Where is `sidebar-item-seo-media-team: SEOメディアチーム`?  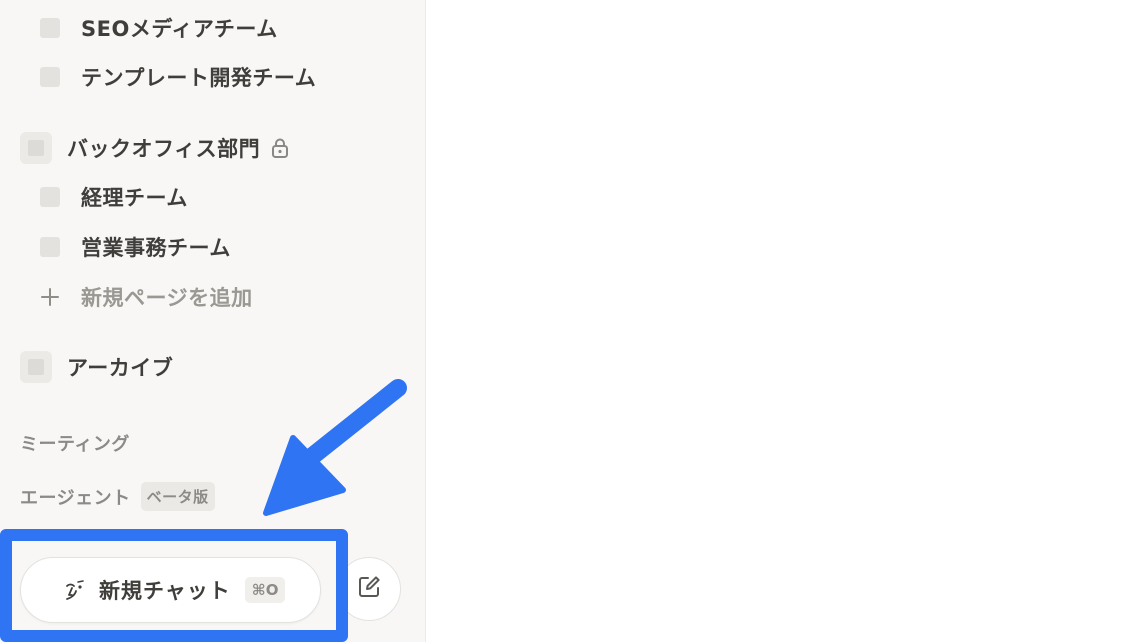
sidebar-item-seo-media-team: SEOメディアチーム is located at coordinates (213, 28).